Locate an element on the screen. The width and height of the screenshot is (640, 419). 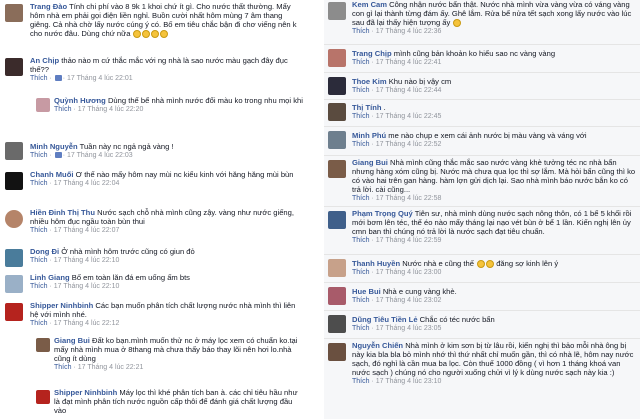
comment-text: . is located at coordinates (384, 107).